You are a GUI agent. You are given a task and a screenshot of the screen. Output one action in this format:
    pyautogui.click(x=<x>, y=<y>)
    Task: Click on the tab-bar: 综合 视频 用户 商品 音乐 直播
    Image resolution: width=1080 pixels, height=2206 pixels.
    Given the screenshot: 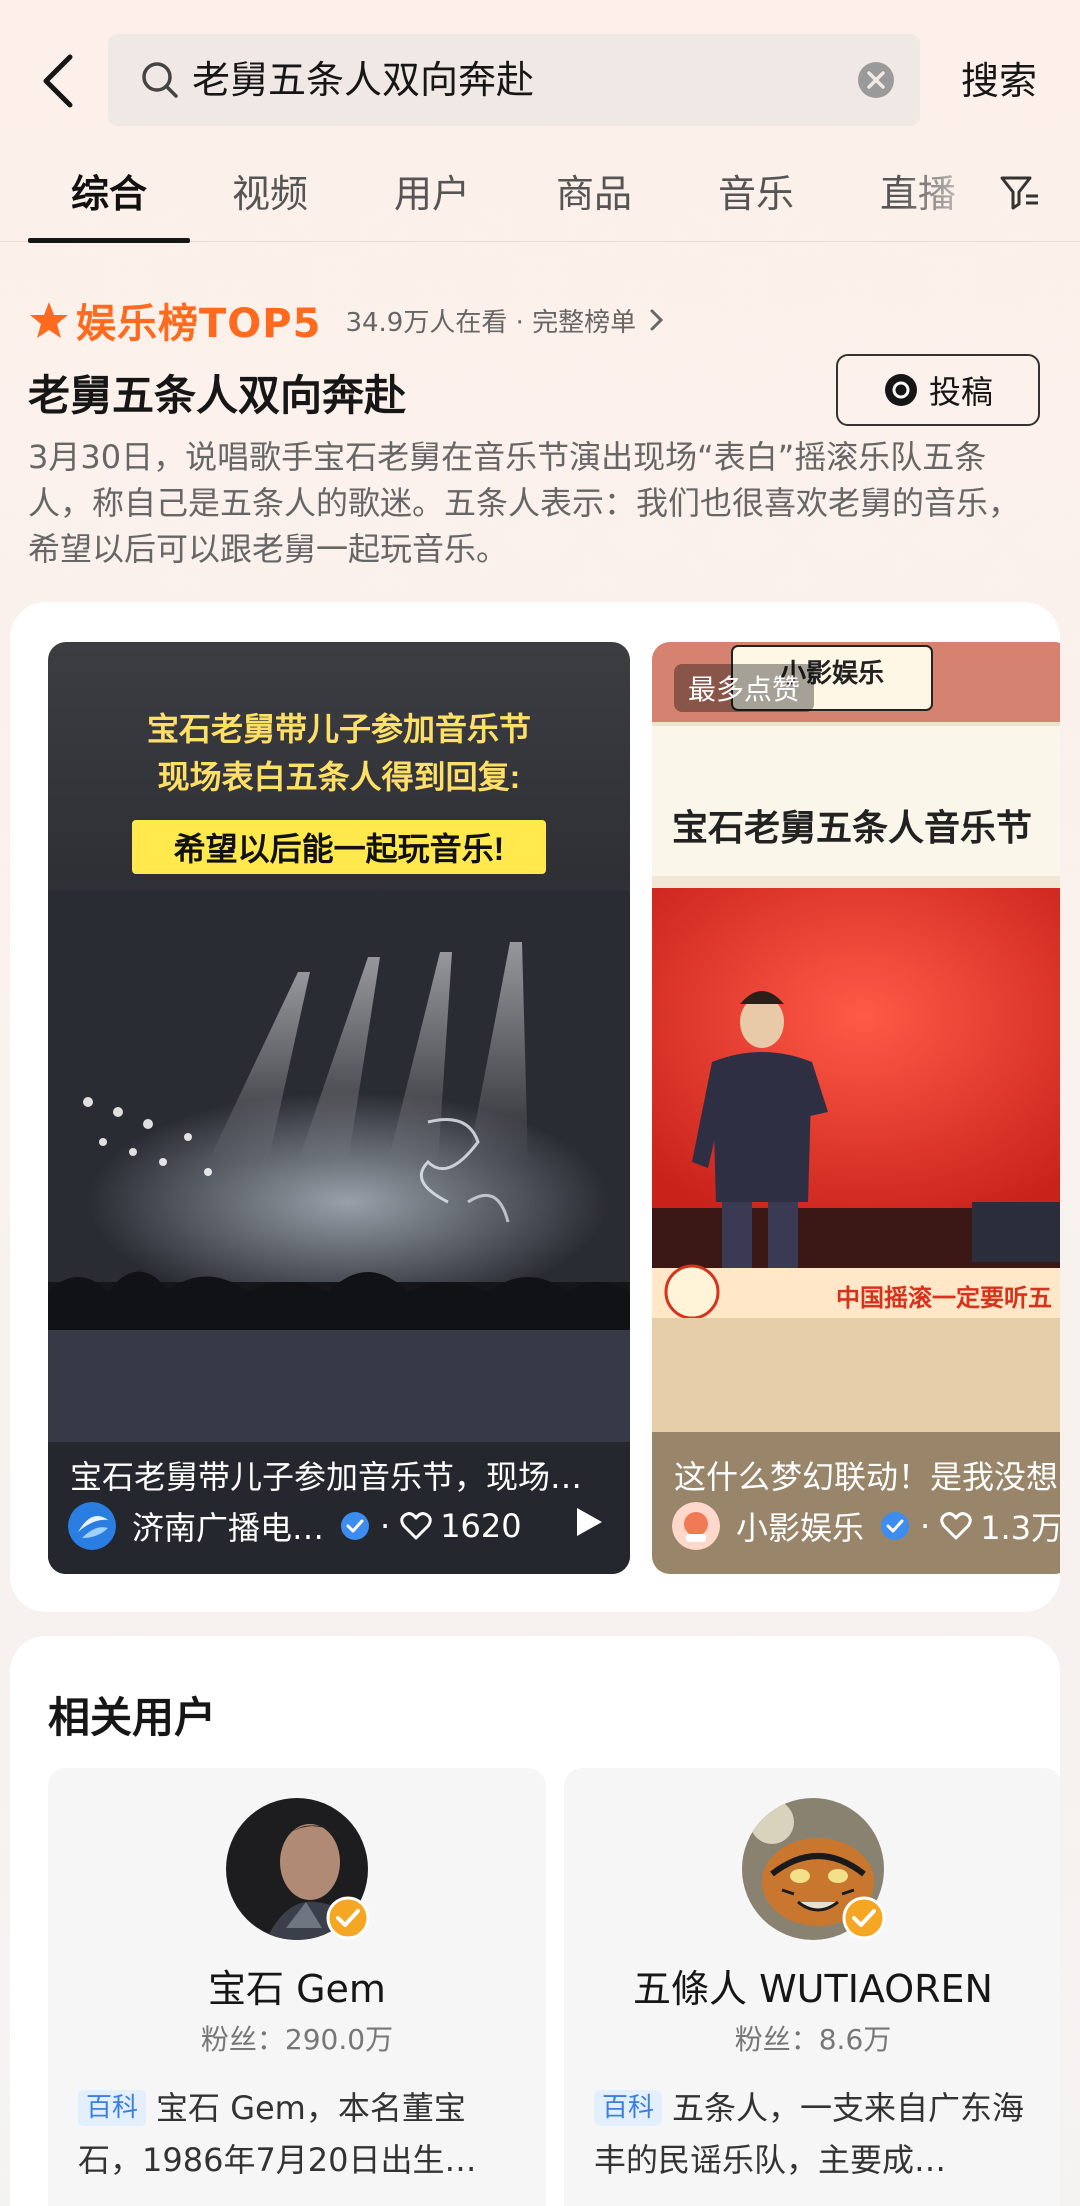 What is the action you would take?
    pyautogui.click(x=540, y=196)
    